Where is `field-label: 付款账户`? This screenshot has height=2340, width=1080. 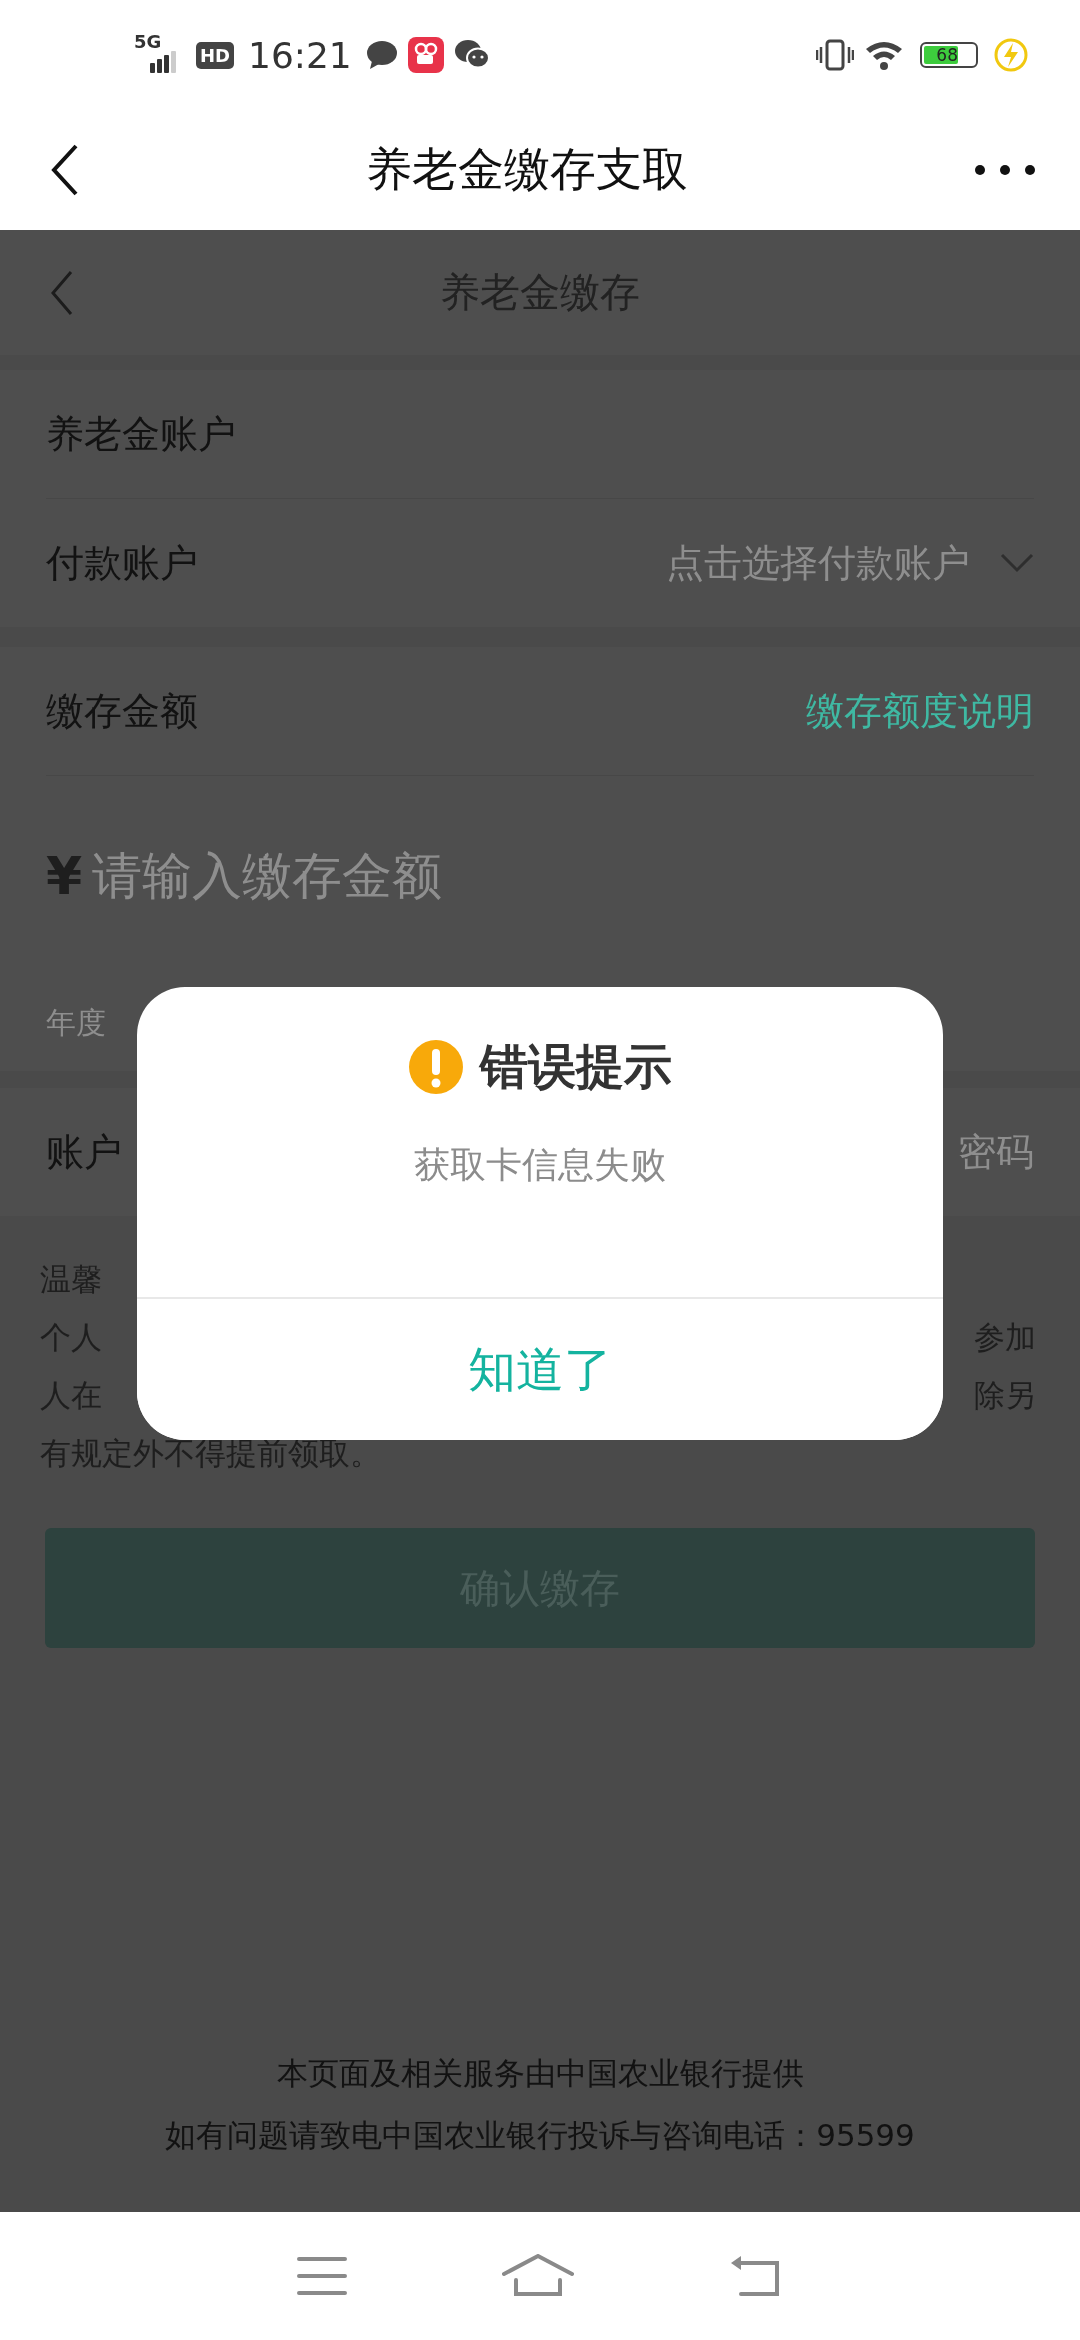
field-label: 付款账户 is located at coordinates (122, 563).